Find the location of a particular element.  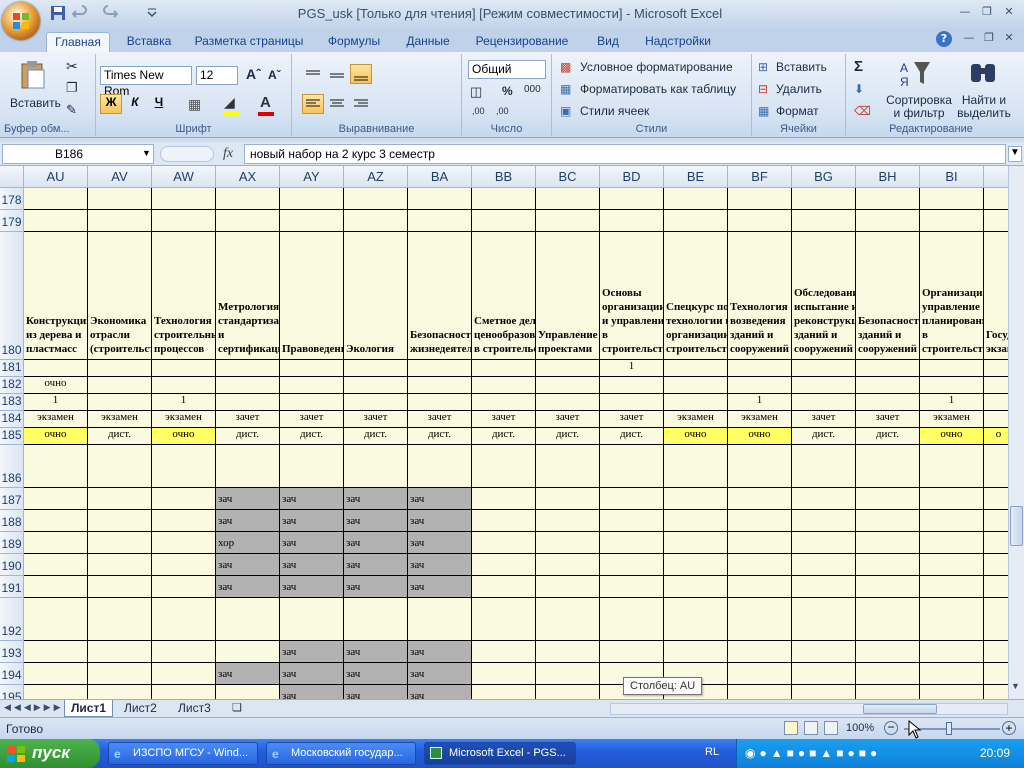

row-header-183: 183 is located at coordinates (12, 402).